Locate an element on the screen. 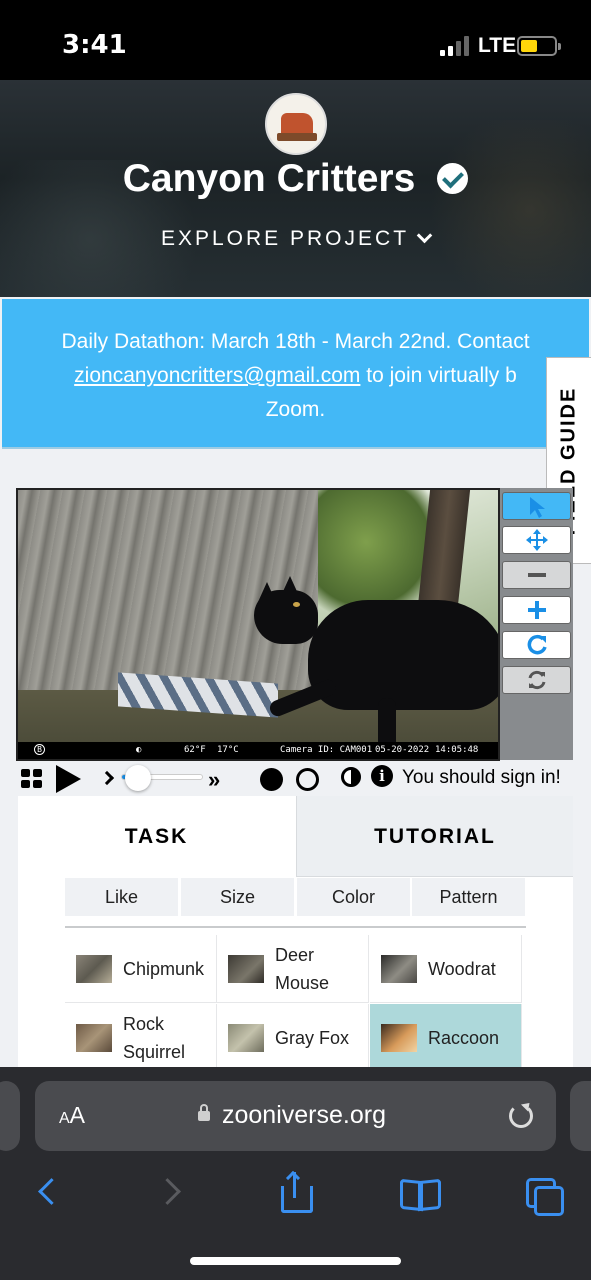  choice-chipmunk: Chipmunk is located at coordinates (141, 969).